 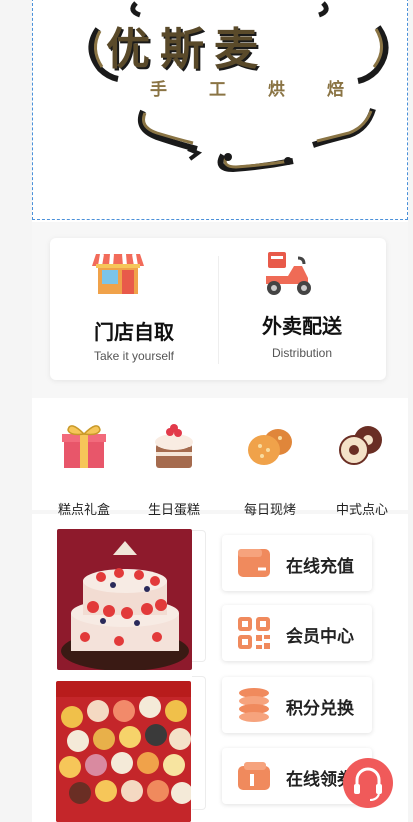 I want to click on member-center-button: 会员中心, so click(x=297, y=633).